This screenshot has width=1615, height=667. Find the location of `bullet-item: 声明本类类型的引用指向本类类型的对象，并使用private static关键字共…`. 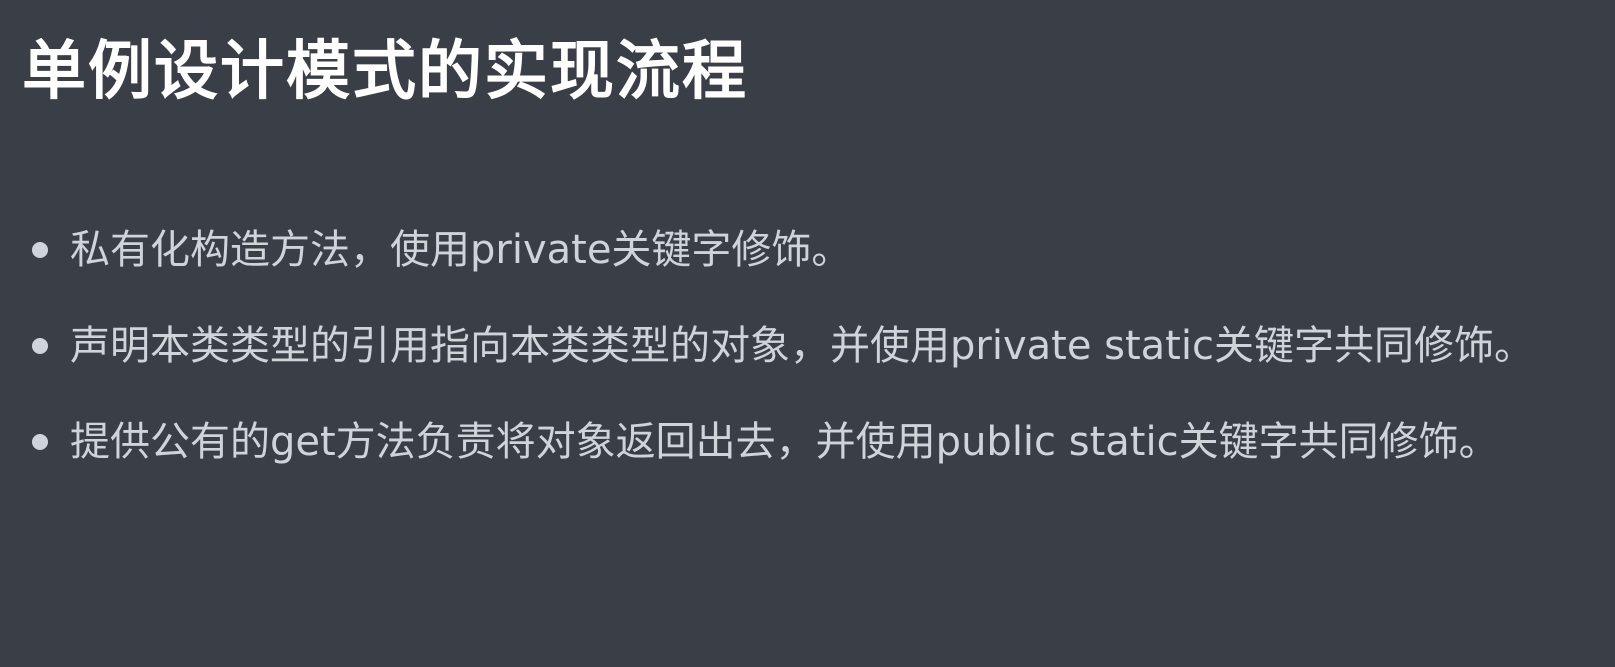

bullet-item: 声明本类类型的引用指向本类类型的对象，并使用private static关键字共… is located at coordinates (803, 346).